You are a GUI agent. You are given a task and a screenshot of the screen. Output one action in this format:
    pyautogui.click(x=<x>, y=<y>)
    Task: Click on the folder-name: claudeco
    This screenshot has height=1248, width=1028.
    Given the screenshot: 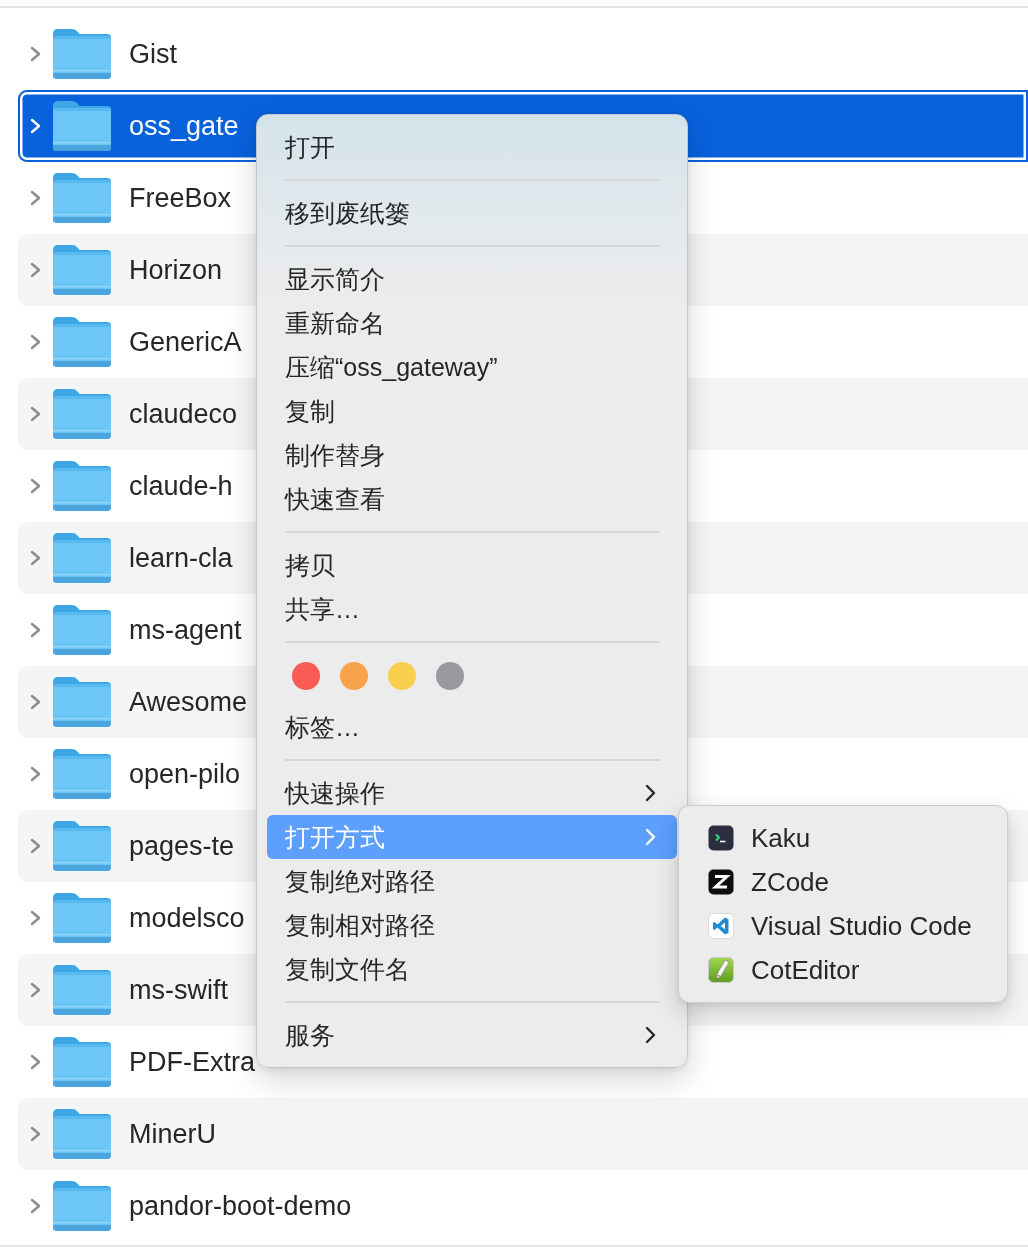 What is the action you would take?
    pyautogui.click(x=183, y=414)
    